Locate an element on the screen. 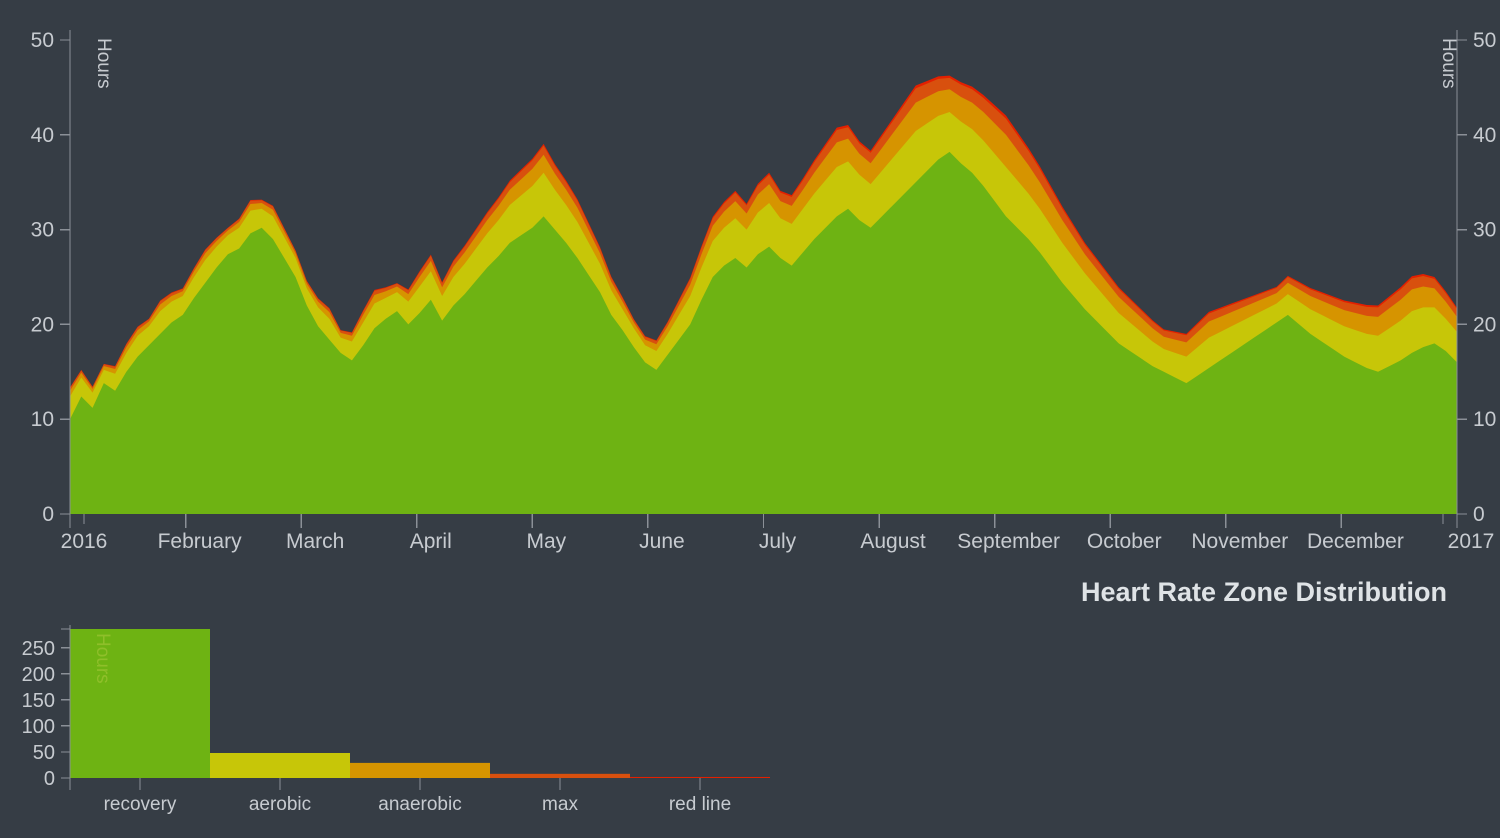 Image resolution: width=1500 pixels, height=838 pixels. bar-x-label-recovery: recovery is located at coordinates (140, 804).